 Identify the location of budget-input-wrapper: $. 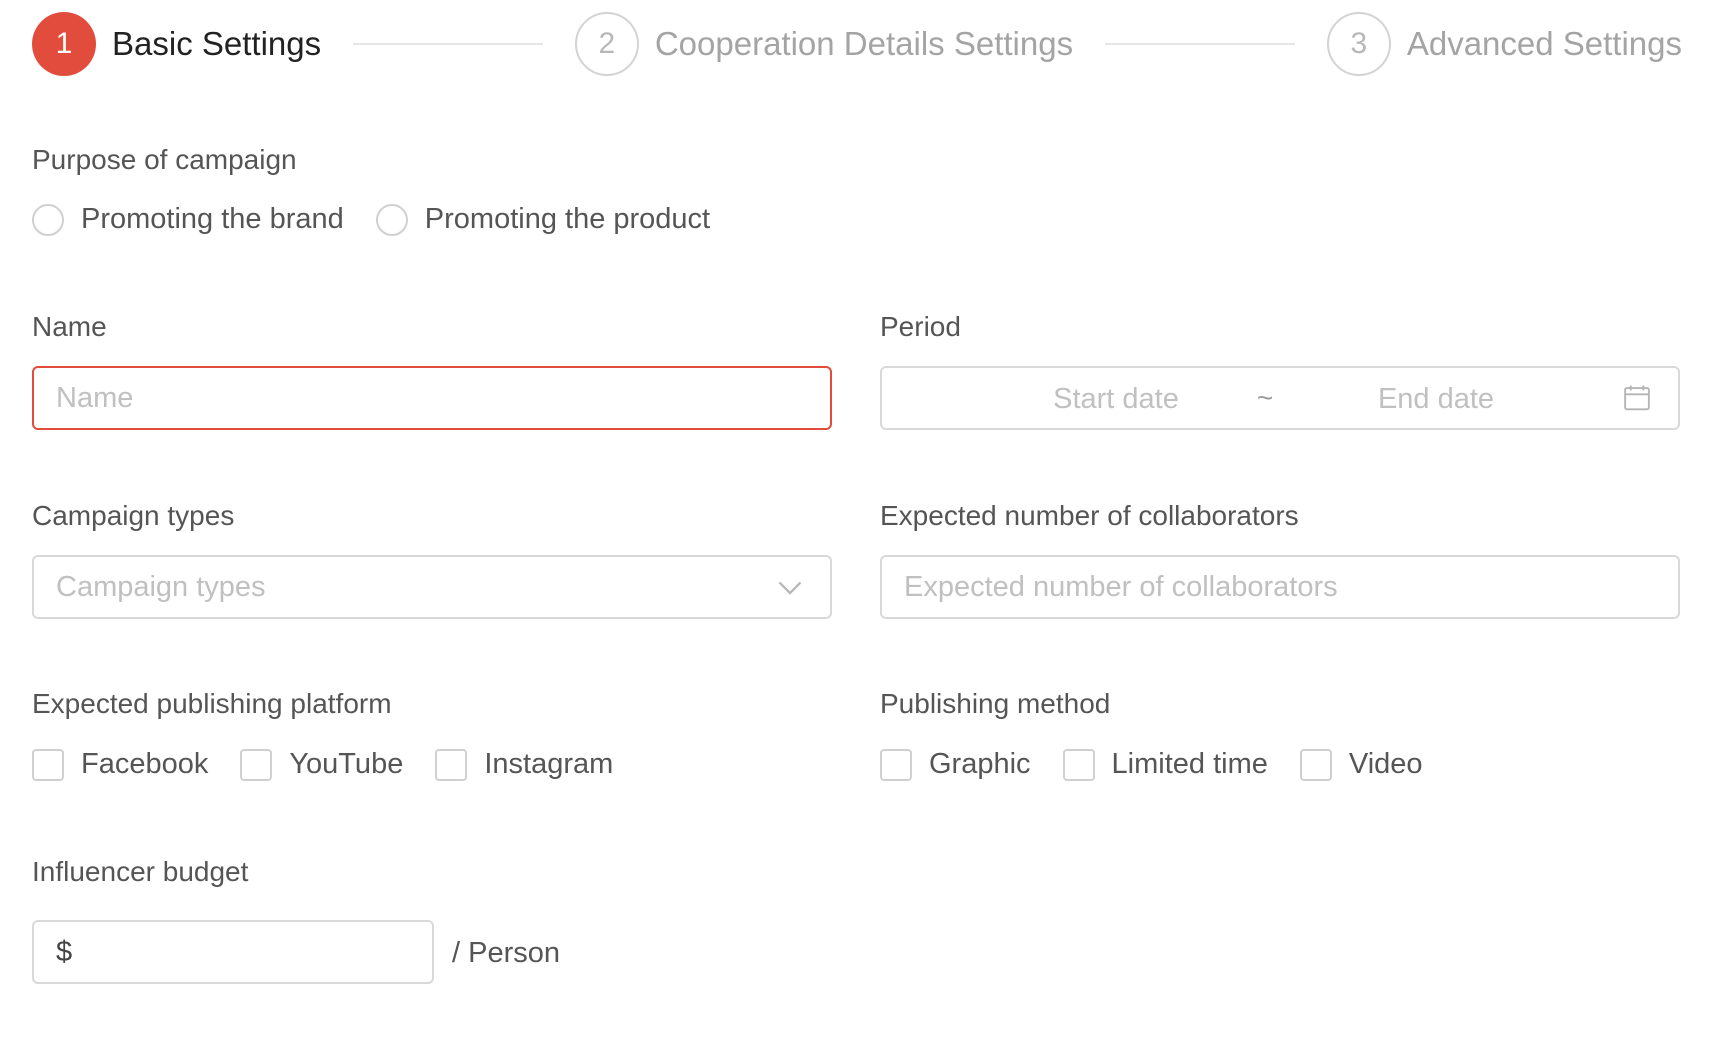
(233, 952).